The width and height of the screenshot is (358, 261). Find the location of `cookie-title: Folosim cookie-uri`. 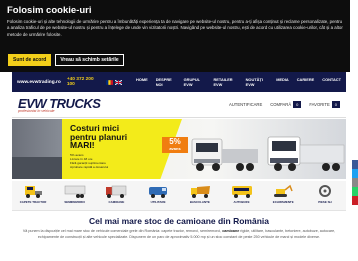

cookie-title: Folosim cookie-uri is located at coordinates (49, 10).